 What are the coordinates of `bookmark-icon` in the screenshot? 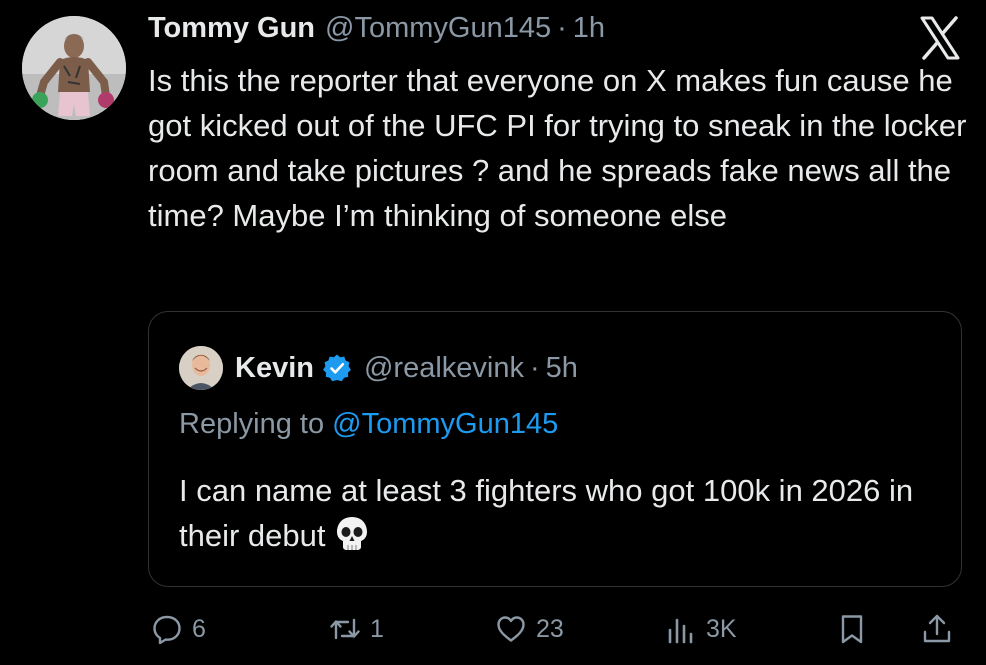 It's located at (852, 629).